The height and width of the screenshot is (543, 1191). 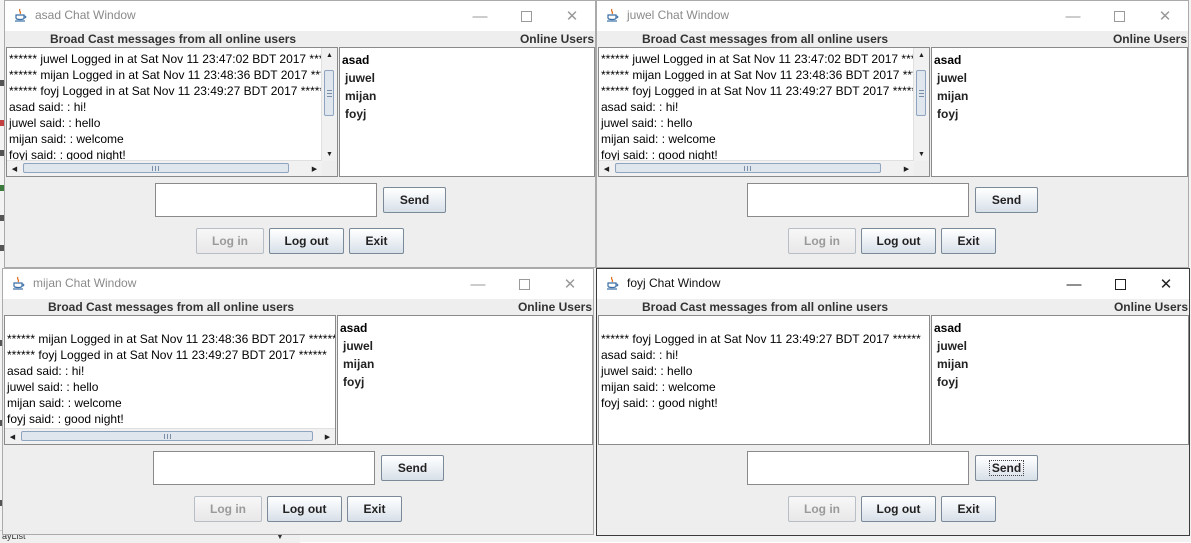 What do you see at coordinates (678, 15) in the screenshot?
I see `window-title: juwel Chat Window` at bounding box center [678, 15].